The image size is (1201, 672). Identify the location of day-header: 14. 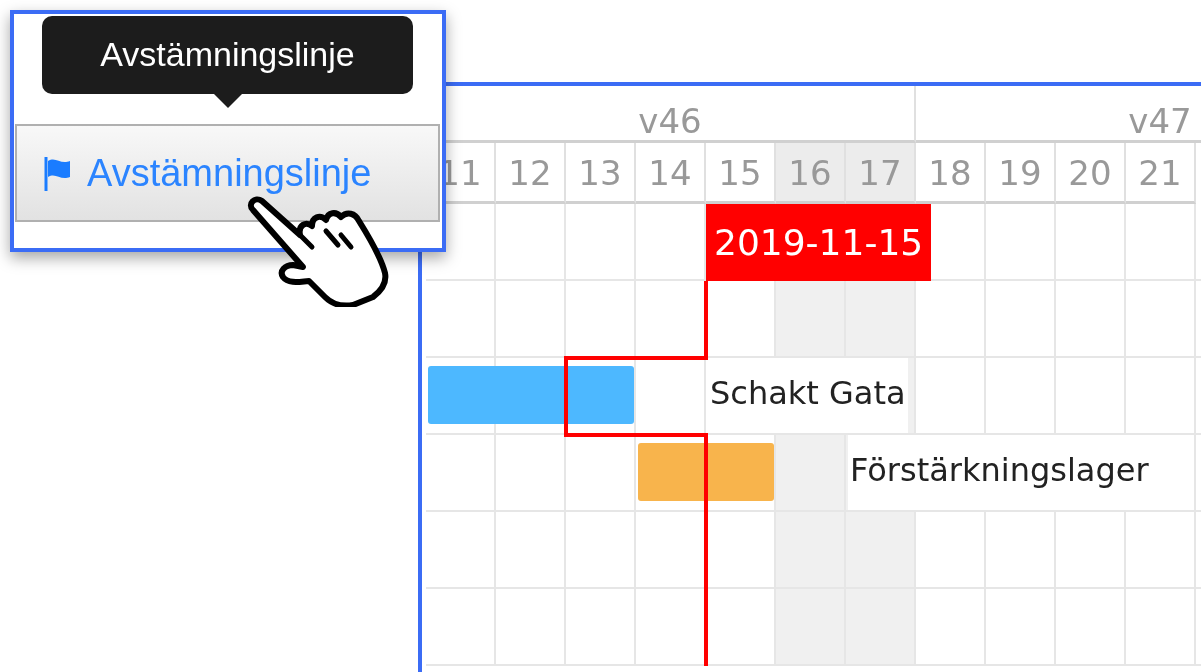
(671, 173).